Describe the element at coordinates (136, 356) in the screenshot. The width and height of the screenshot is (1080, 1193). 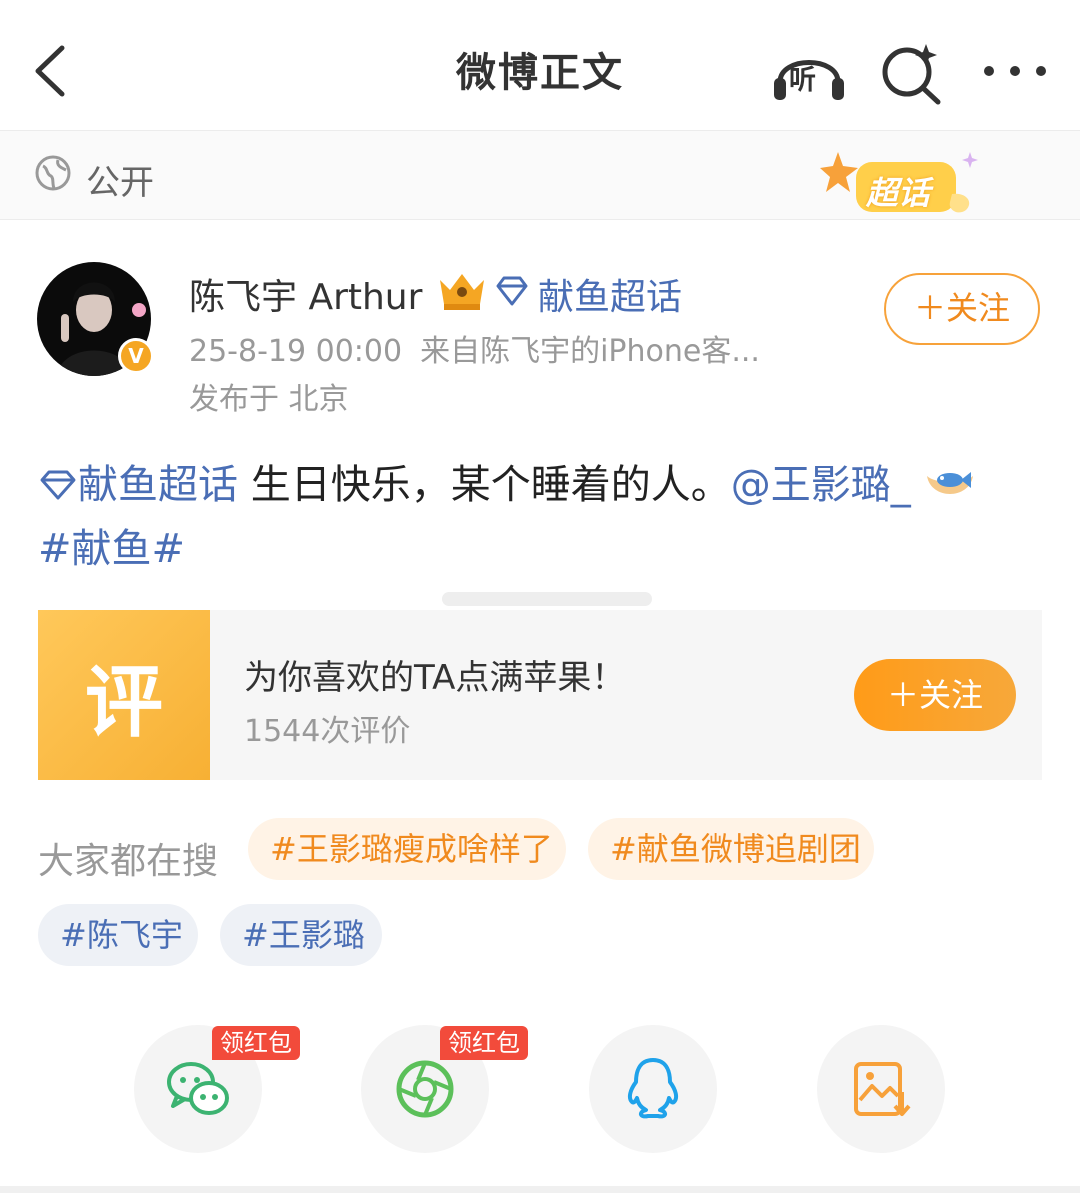
I see `verified-badge: V` at that location.